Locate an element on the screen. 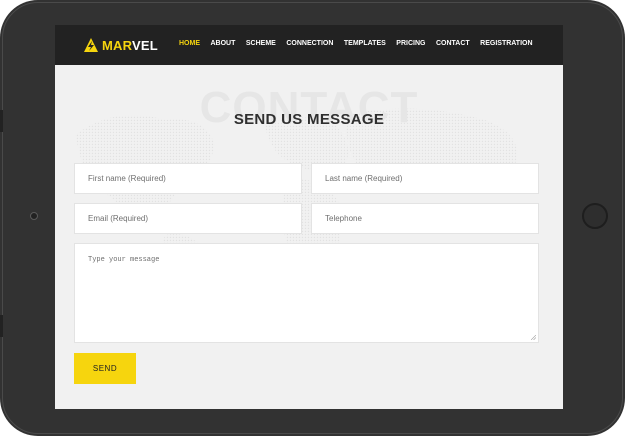  volume-button is located at coordinates (1, 121).